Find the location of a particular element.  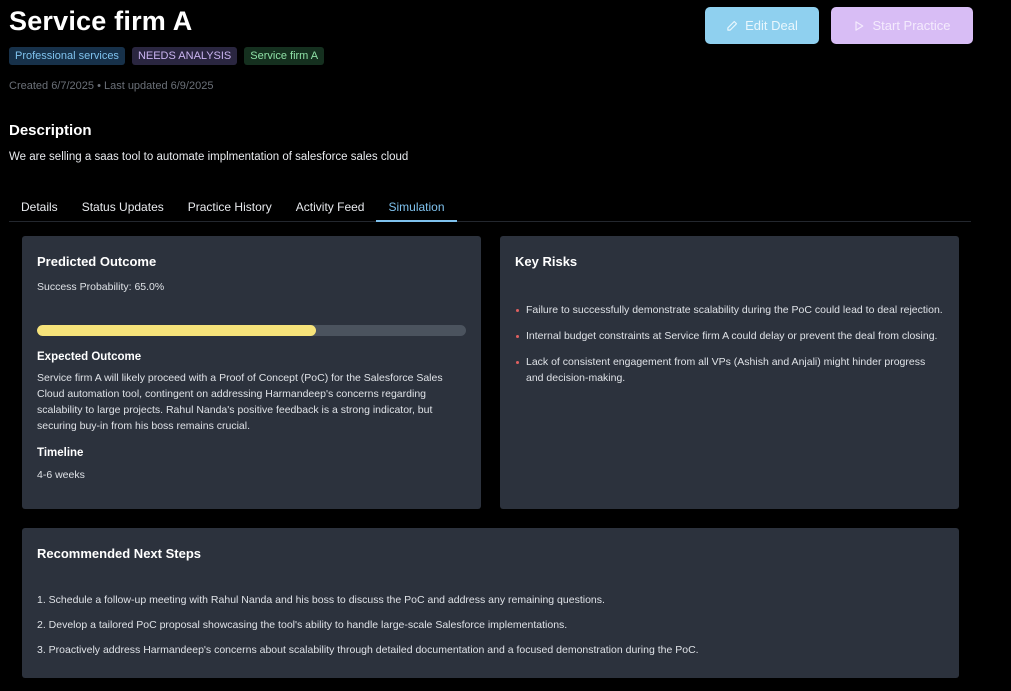

edit-deal-button: Edit Deal is located at coordinates (762, 25).